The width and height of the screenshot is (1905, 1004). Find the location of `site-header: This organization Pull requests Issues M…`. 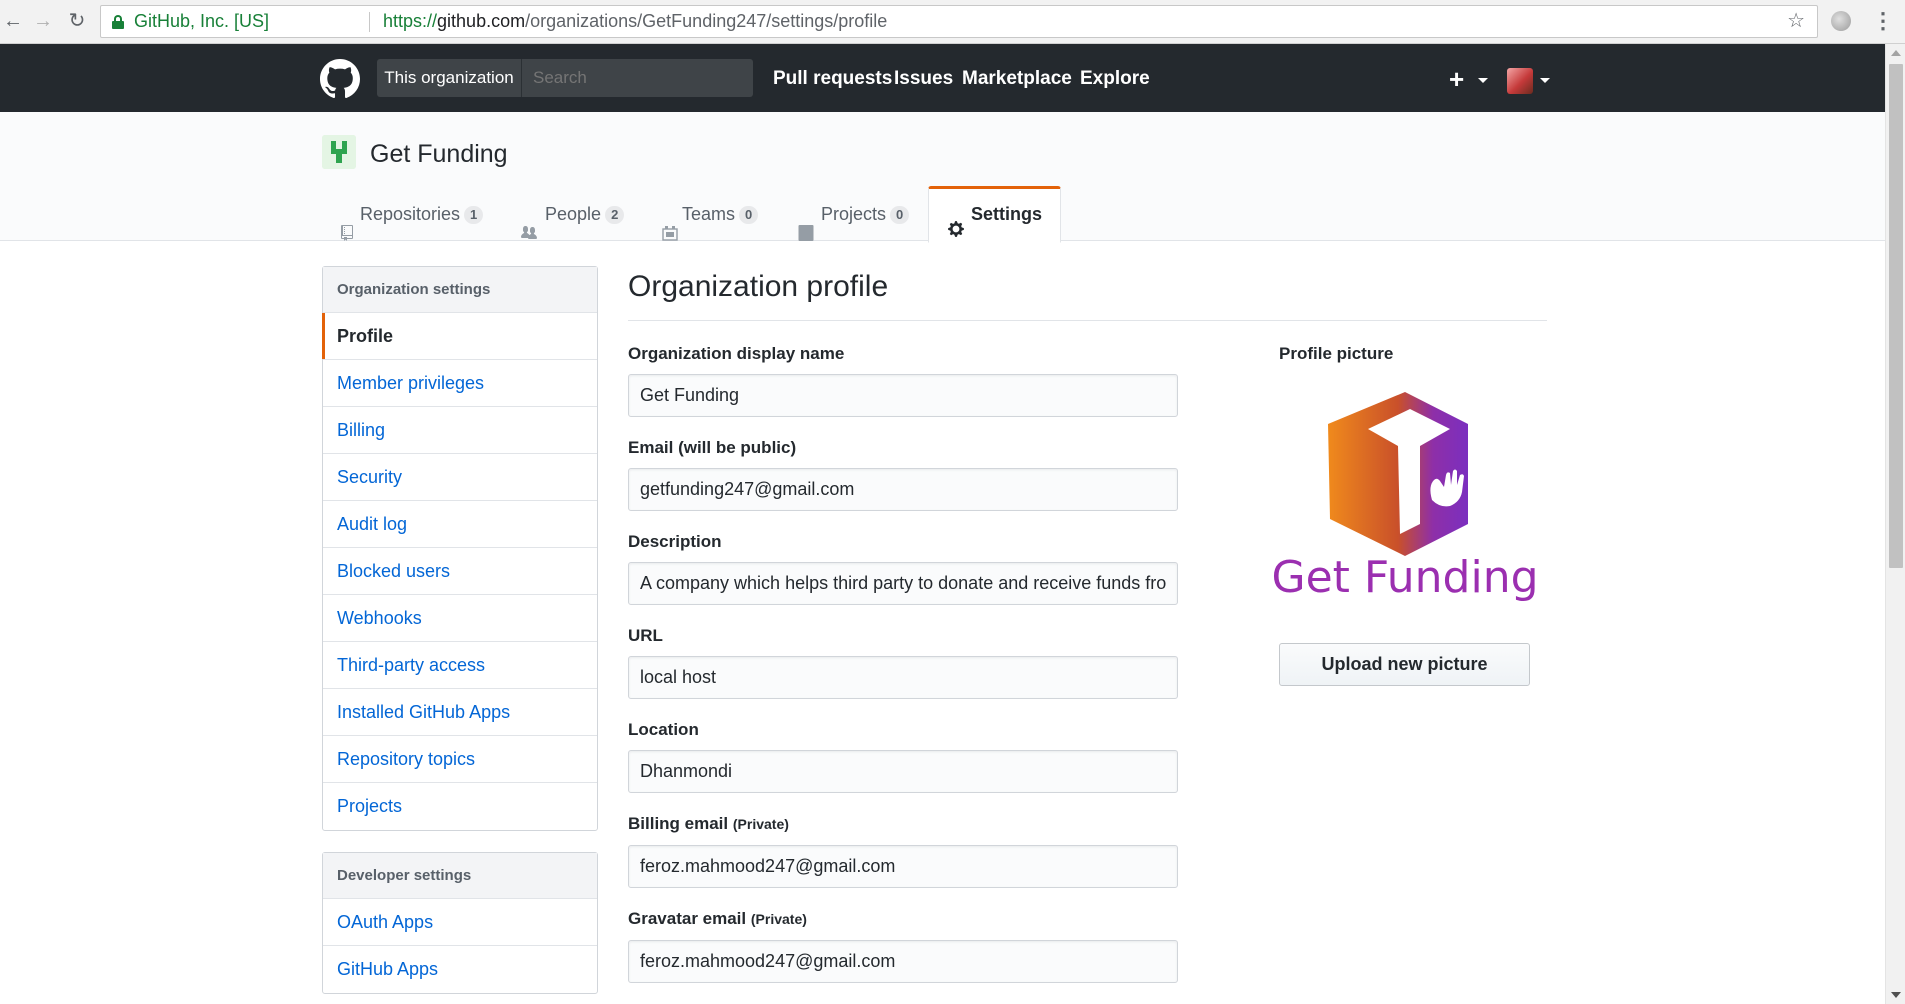

site-header: This organization Pull requests Issues M… is located at coordinates (942, 78).